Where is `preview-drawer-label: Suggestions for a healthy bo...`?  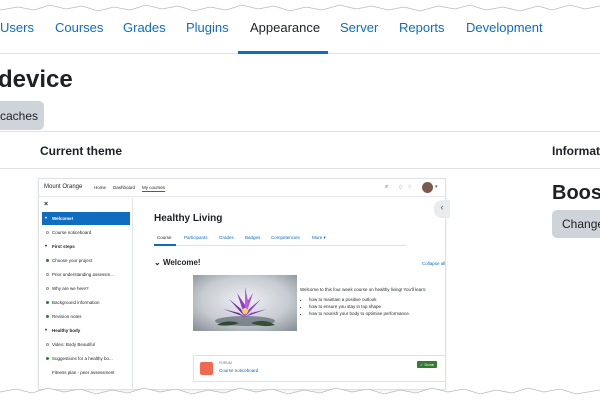 preview-drawer-label: Suggestions for a healthy bo... is located at coordinates (82, 358).